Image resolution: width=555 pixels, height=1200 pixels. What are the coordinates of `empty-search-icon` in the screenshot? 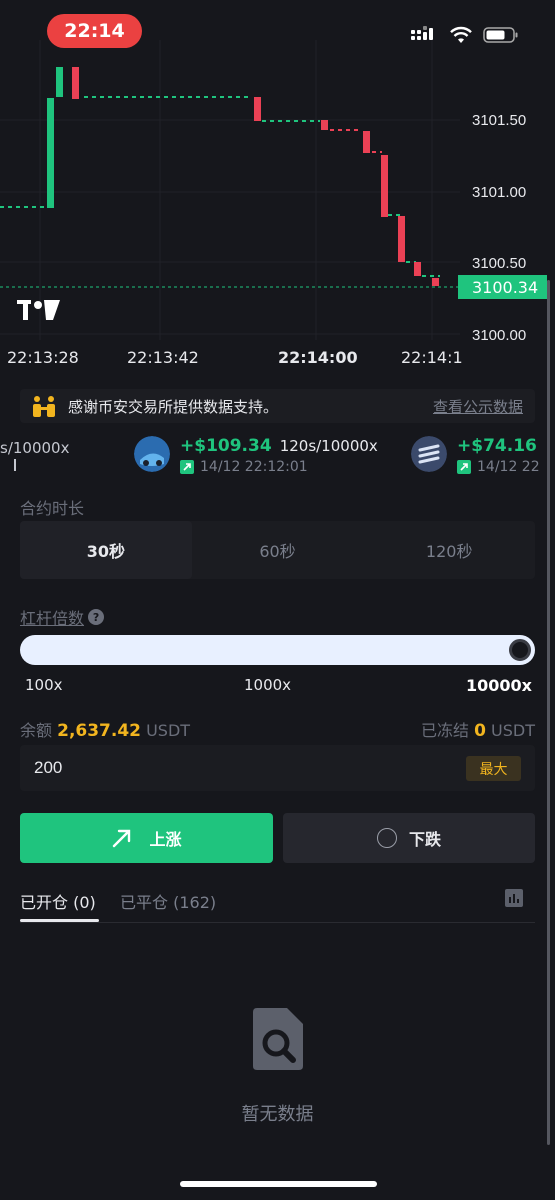 It's located at (278, 1039).